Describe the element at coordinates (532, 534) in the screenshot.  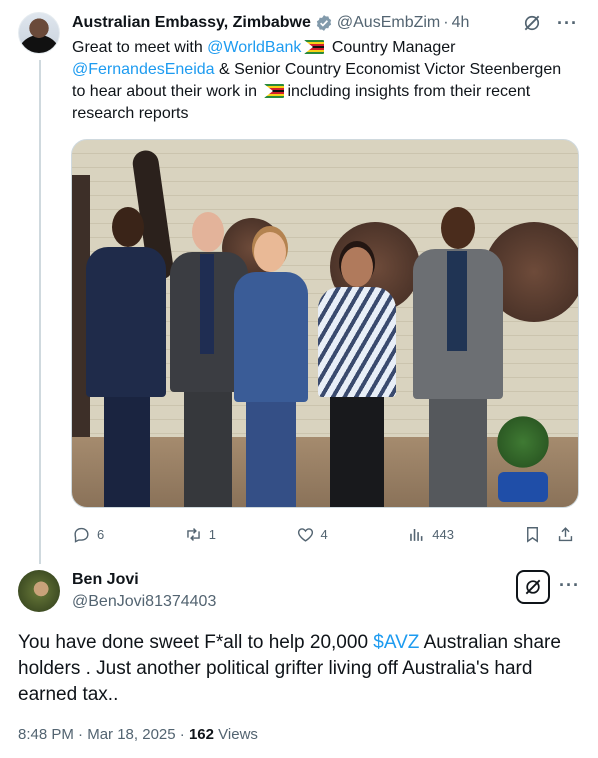
I see `bookmark-icon` at that location.